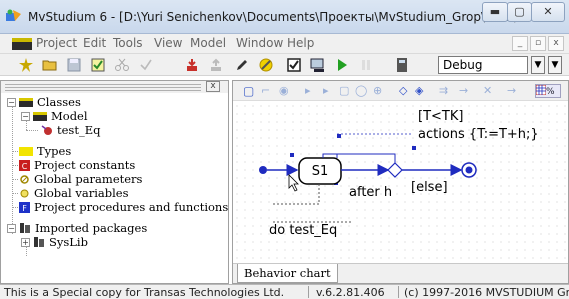  Describe the element at coordinates (511, 90) in the screenshot. I see `transition-tool-icon: →` at that location.